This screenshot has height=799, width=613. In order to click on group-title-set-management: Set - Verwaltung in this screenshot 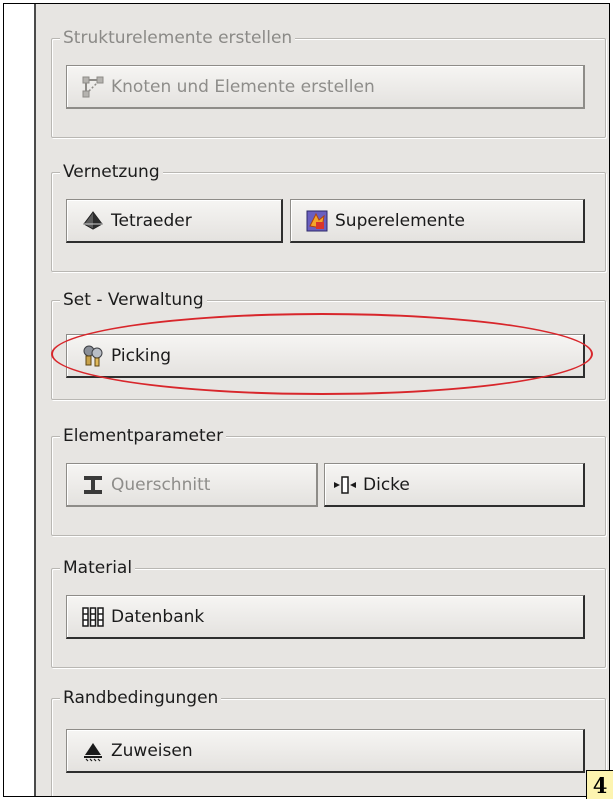, I will do `click(133, 300)`.